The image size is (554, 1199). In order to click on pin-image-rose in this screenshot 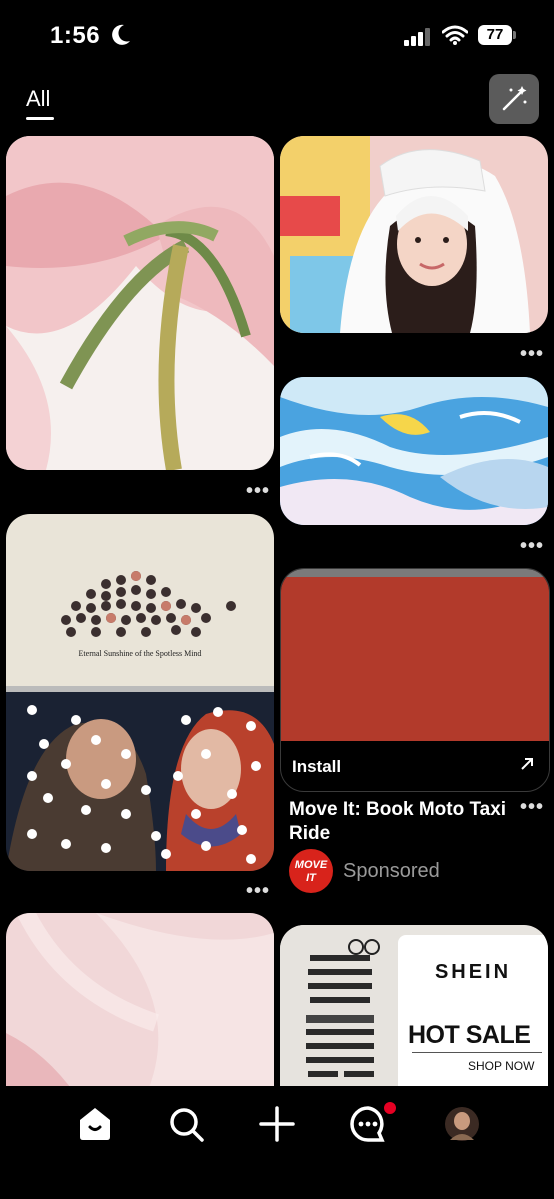, I will do `click(140, 303)`.